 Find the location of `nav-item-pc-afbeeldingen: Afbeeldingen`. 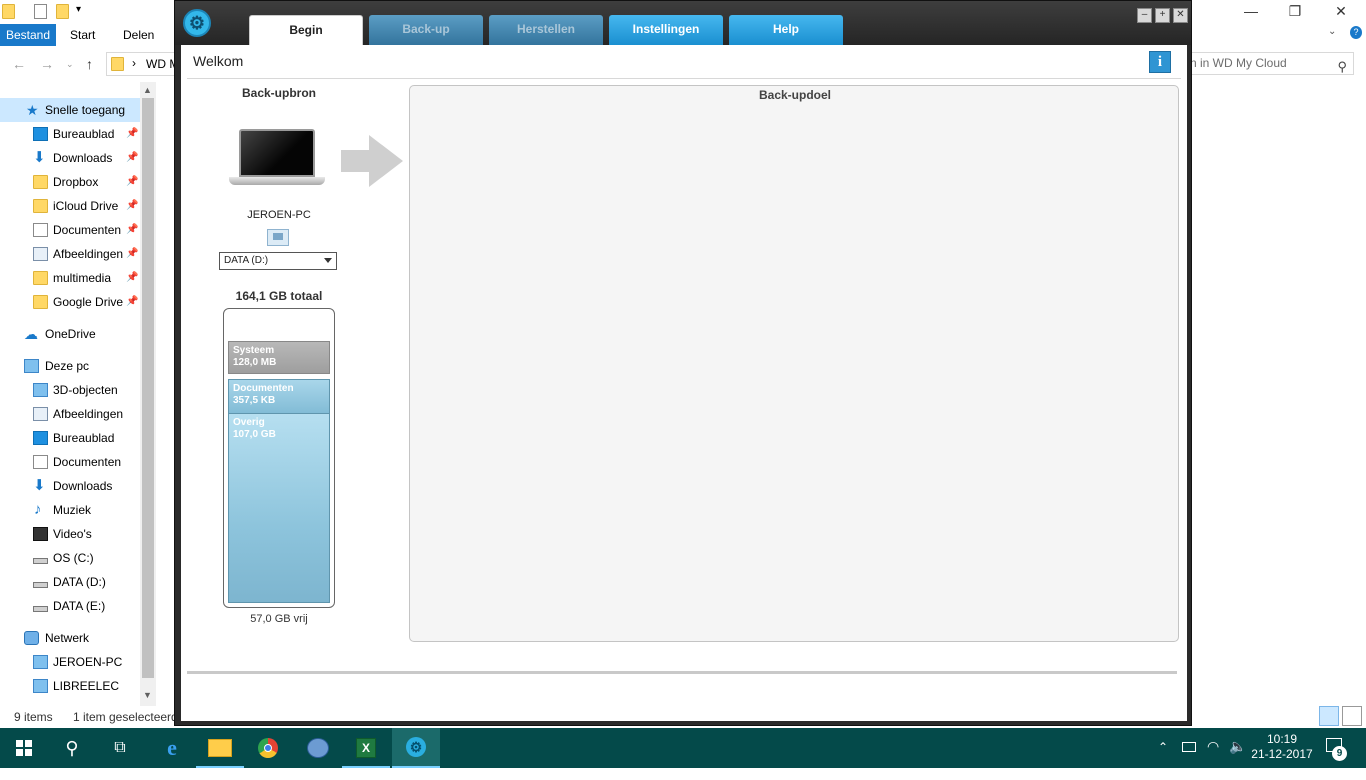

nav-item-pc-afbeeldingen: Afbeeldingen is located at coordinates (70, 414).